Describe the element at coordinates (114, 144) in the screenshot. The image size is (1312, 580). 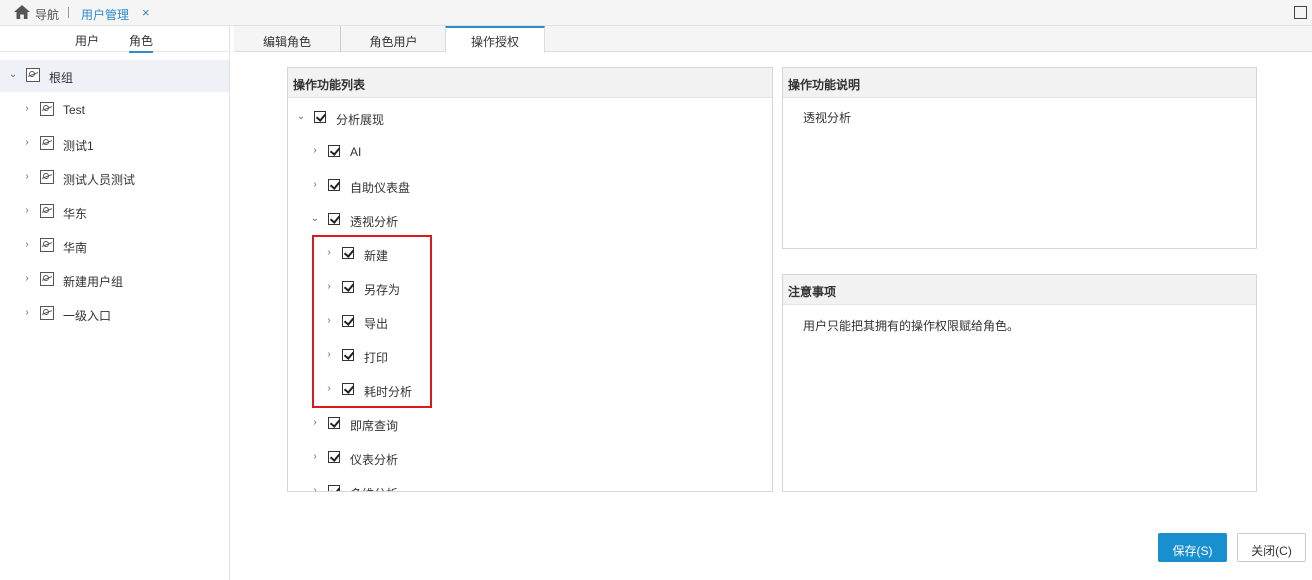
I see `tree-node: › 测试1` at that location.